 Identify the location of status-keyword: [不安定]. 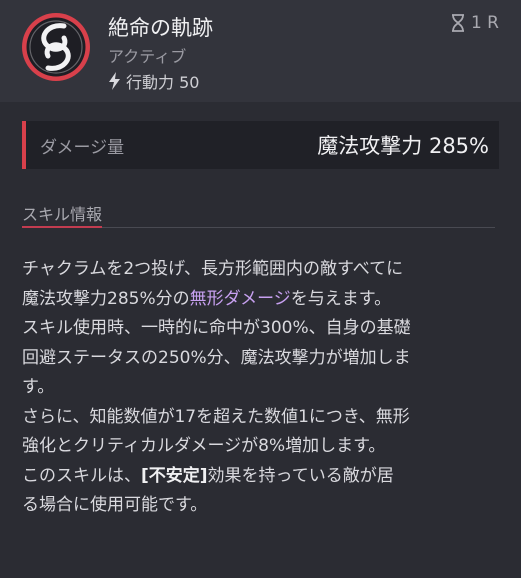
(174, 475).